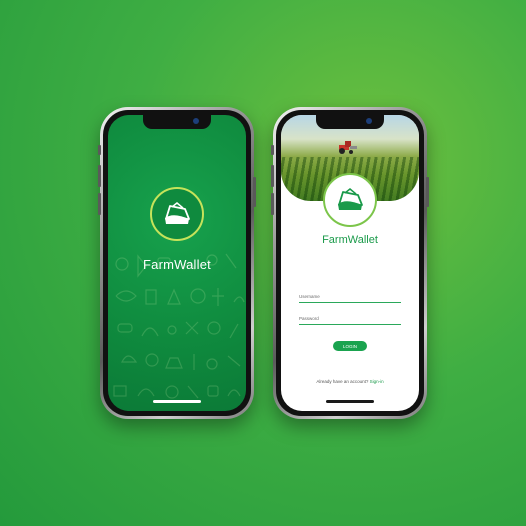  What do you see at coordinates (350, 317) in the screenshot?
I see `password-field: Password` at bounding box center [350, 317].